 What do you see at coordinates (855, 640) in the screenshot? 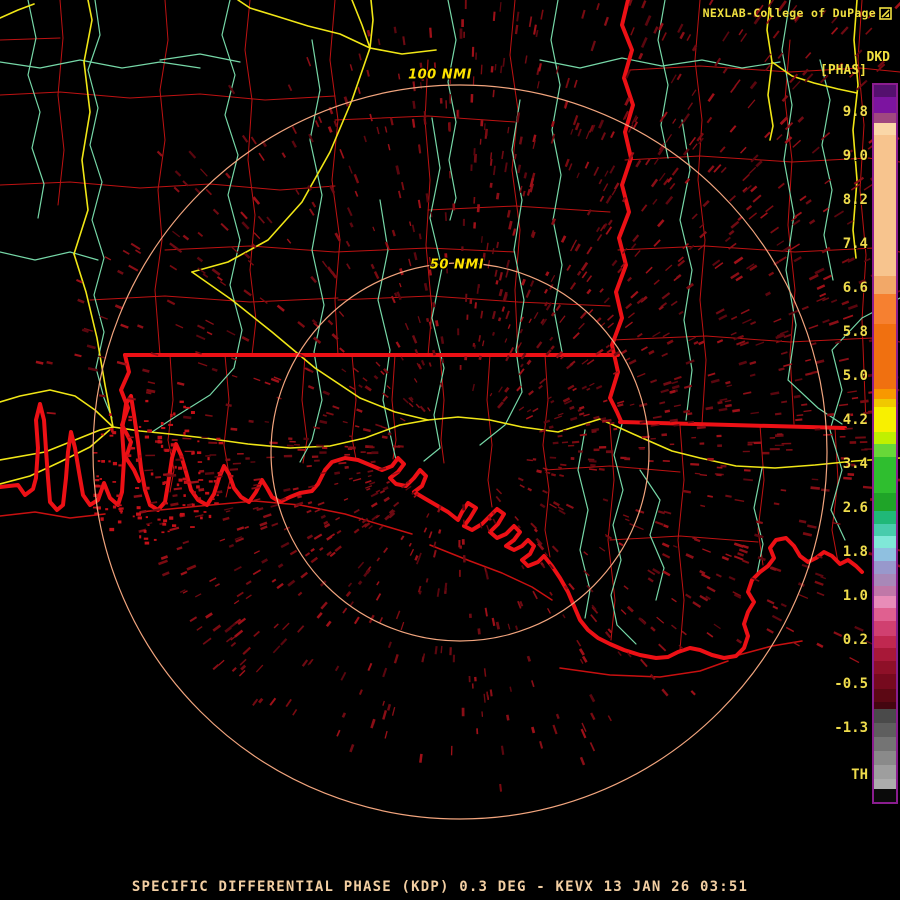
I see `colorbar-tick-label: 0.2` at bounding box center [855, 640].